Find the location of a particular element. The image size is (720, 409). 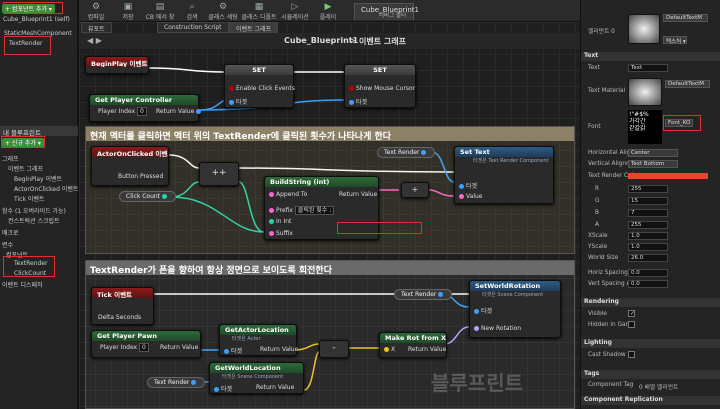

node-append: + is located at coordinates (415, 190).